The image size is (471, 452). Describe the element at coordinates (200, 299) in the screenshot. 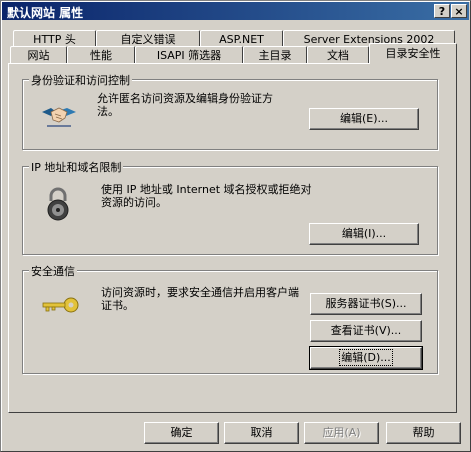

I see `secure-description: 访问资源时，要求安全通信并启用客户端证书。` at that location.